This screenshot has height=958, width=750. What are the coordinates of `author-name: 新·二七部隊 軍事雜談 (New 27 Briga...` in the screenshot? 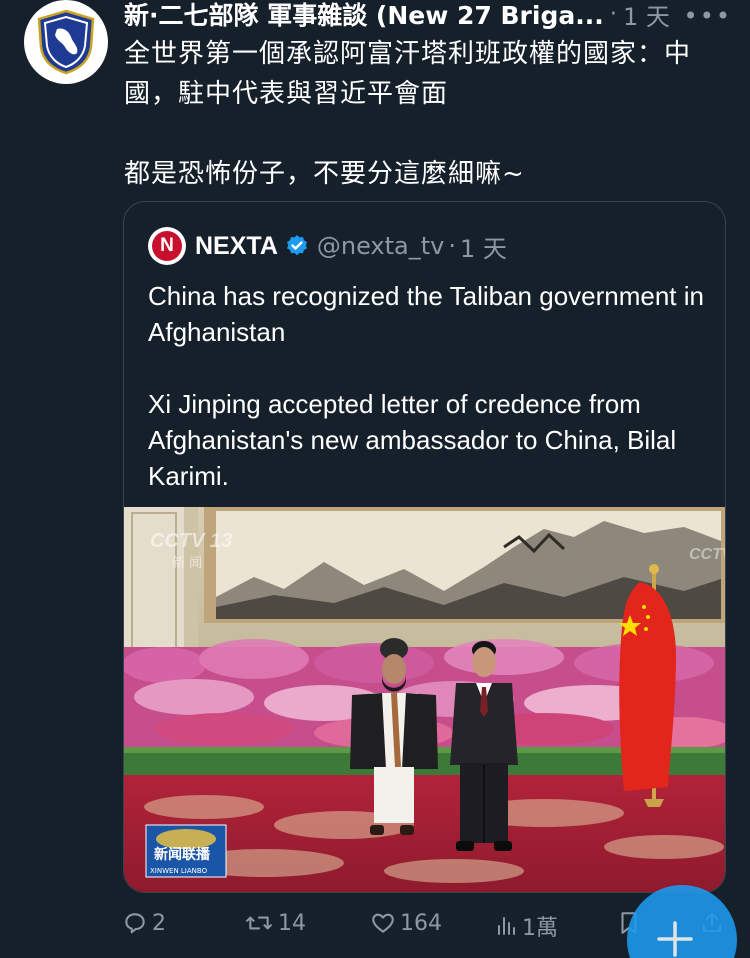 It's located at (364, 16).